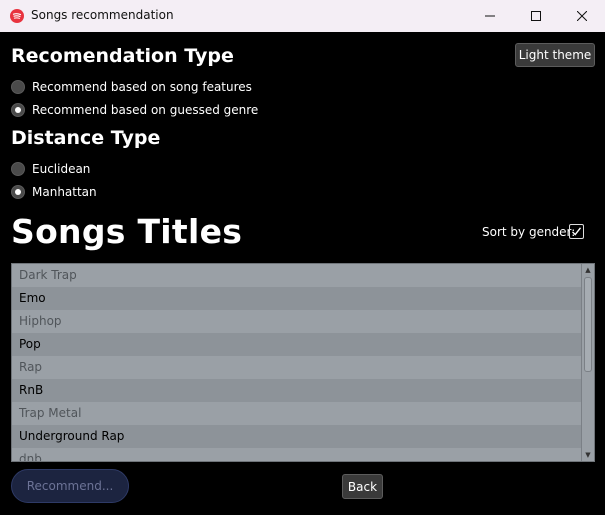  Describe the element at coordinates (296, 413) in the screenshot. I see `list-item: Trap Metal` at that location.